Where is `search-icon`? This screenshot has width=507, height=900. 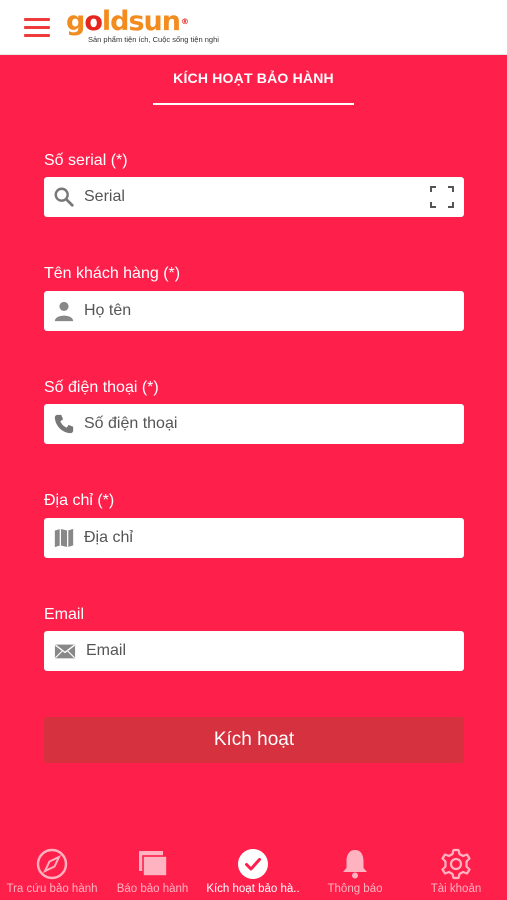 search-icon is located at coordinates (64, 197).